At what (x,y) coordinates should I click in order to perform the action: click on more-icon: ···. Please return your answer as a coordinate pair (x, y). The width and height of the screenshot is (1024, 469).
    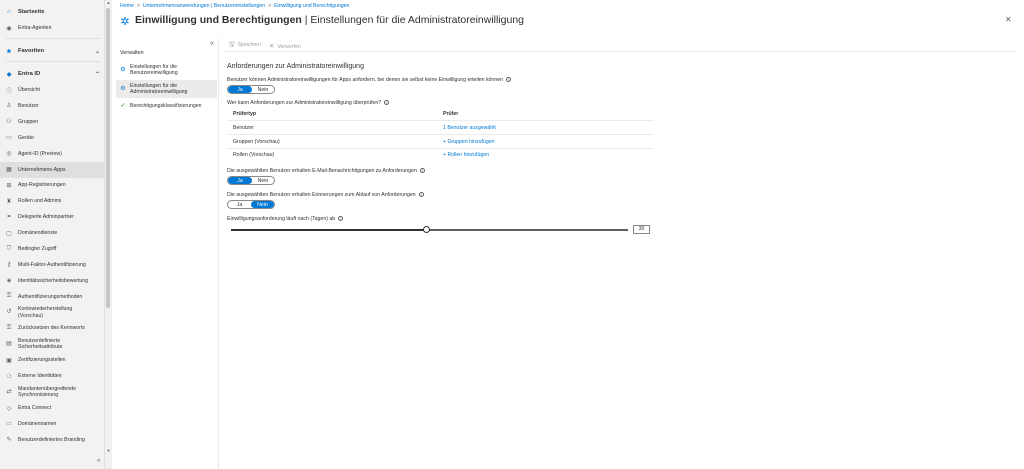
    Looking at the image, I should click on (496, 19).